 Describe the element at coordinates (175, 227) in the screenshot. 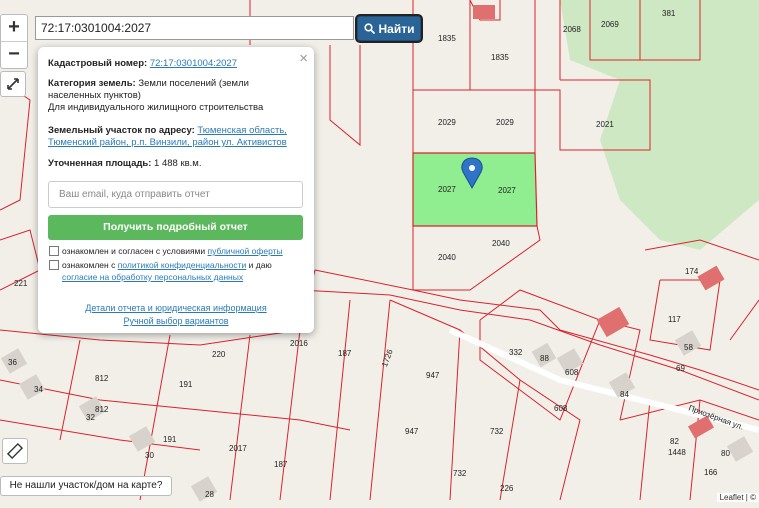

I see `get-report-button: Получить подробный отчет` at that location.